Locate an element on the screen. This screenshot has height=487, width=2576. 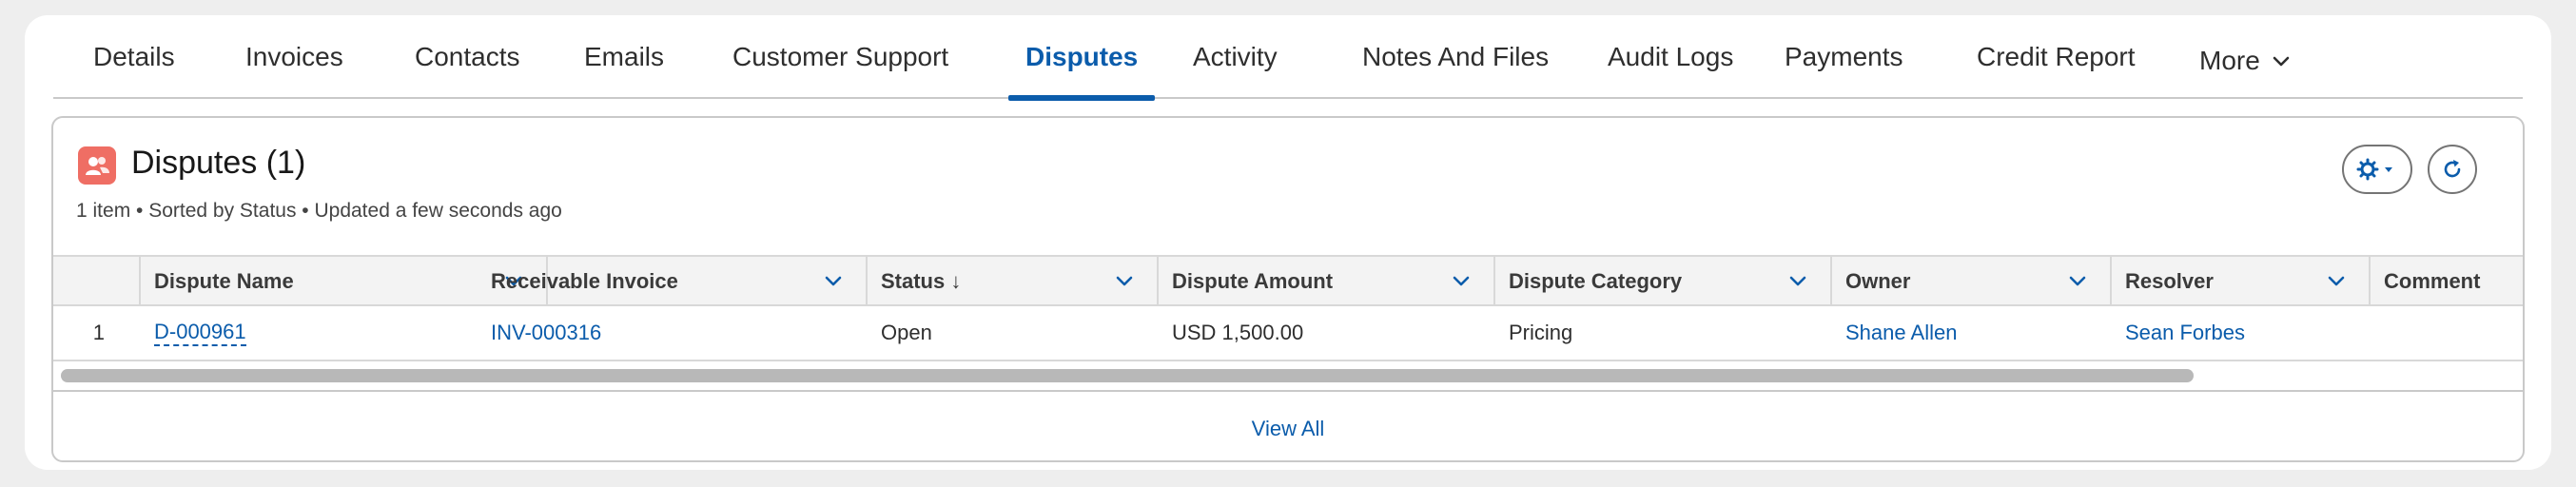
tab-customer-support: Customer Support is located at coordinates (840, 57).